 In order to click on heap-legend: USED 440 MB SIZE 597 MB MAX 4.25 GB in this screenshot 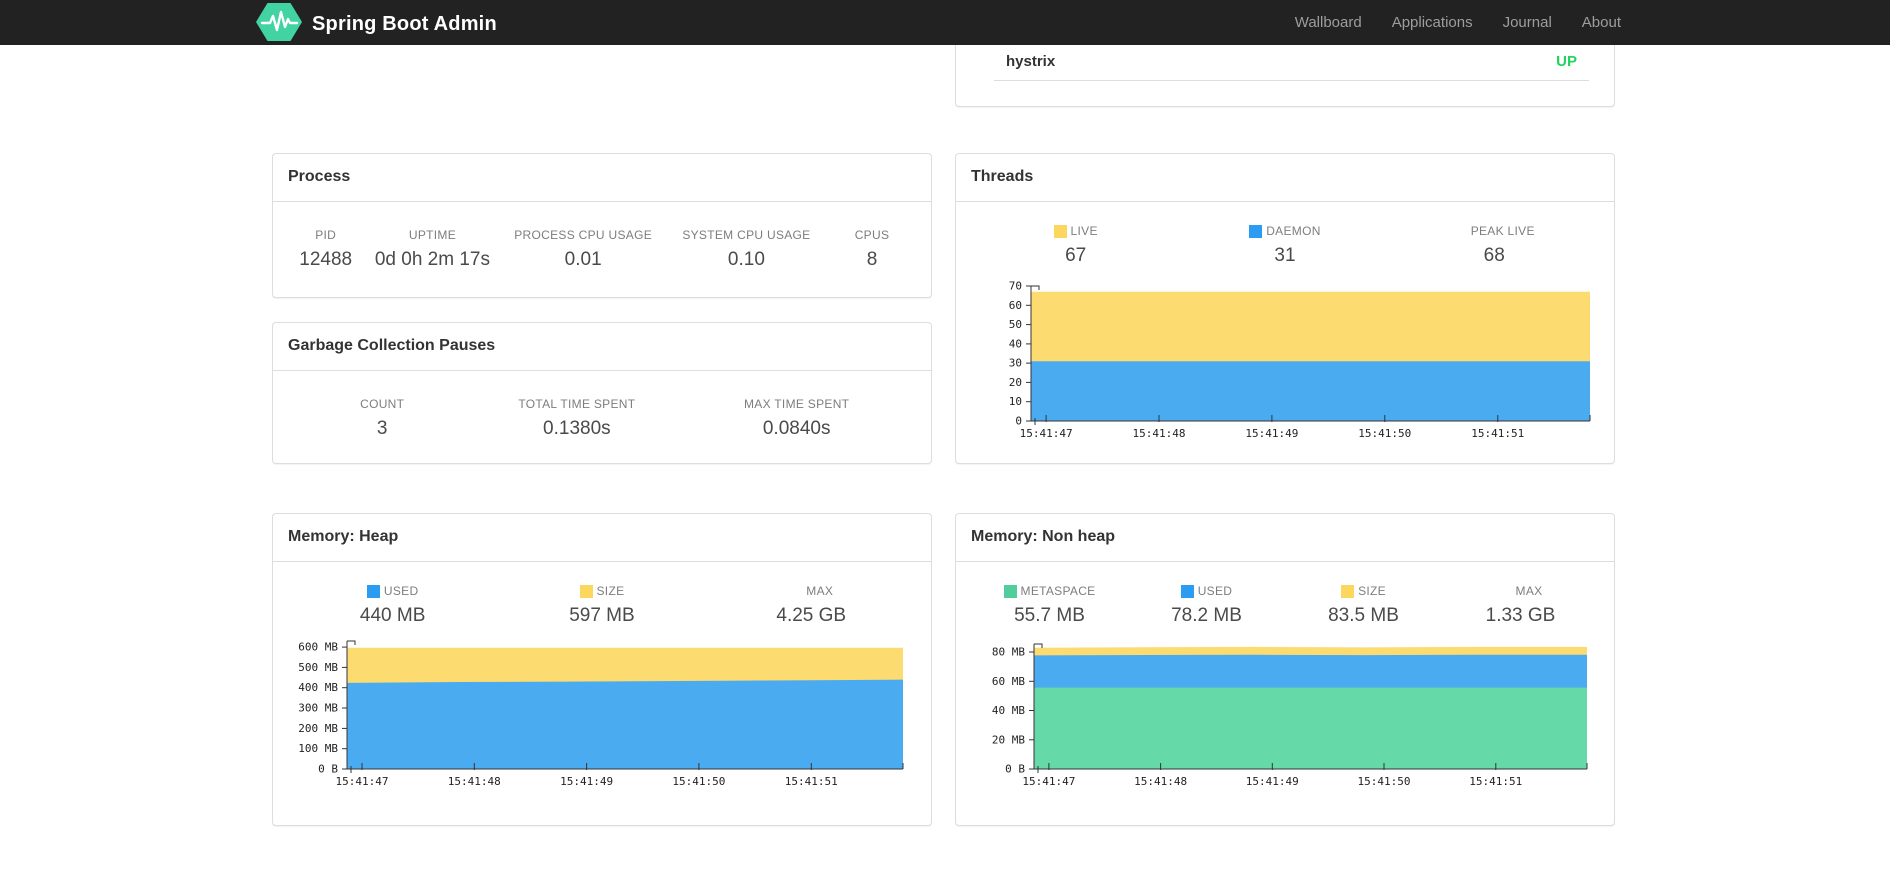, I will do `click(602, 596)`.